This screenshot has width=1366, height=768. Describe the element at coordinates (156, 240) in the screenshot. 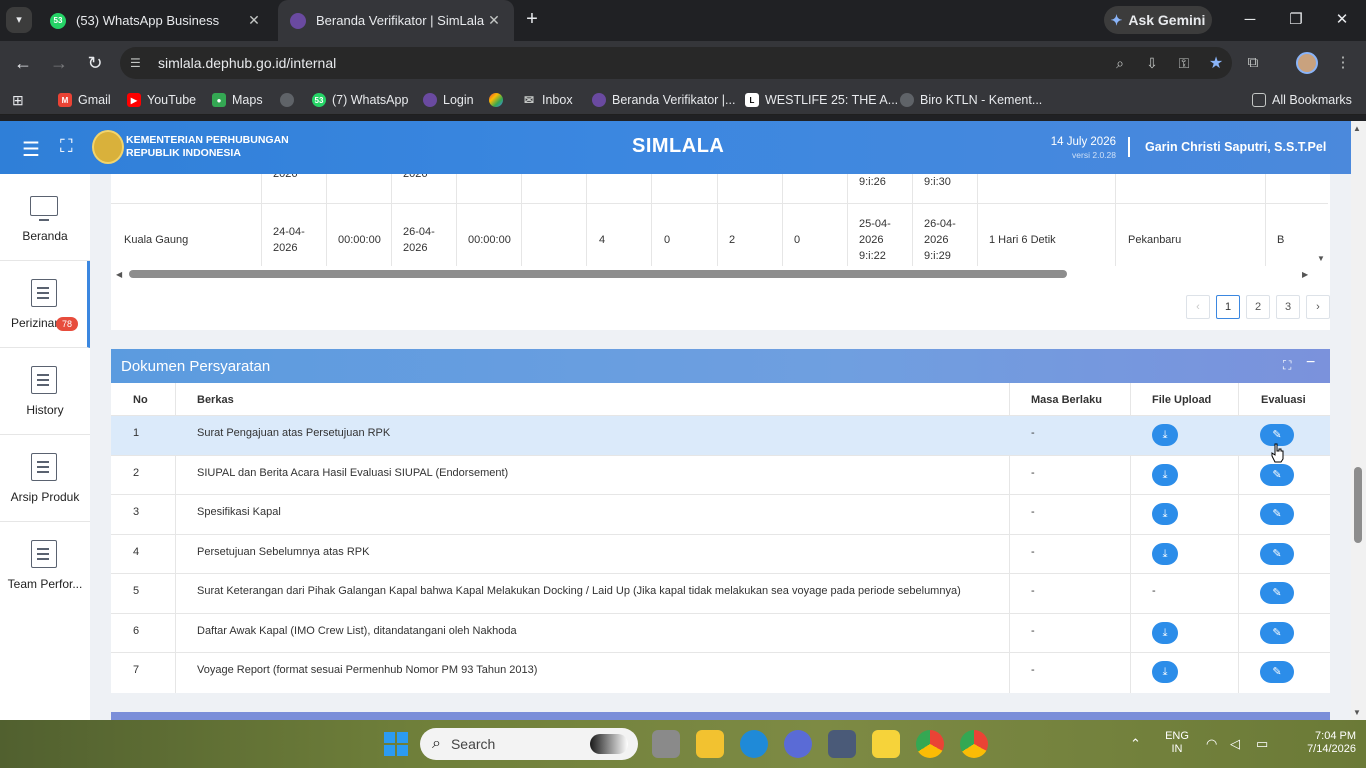

I see `table-cell-location: Kuala Gaung` at that location.